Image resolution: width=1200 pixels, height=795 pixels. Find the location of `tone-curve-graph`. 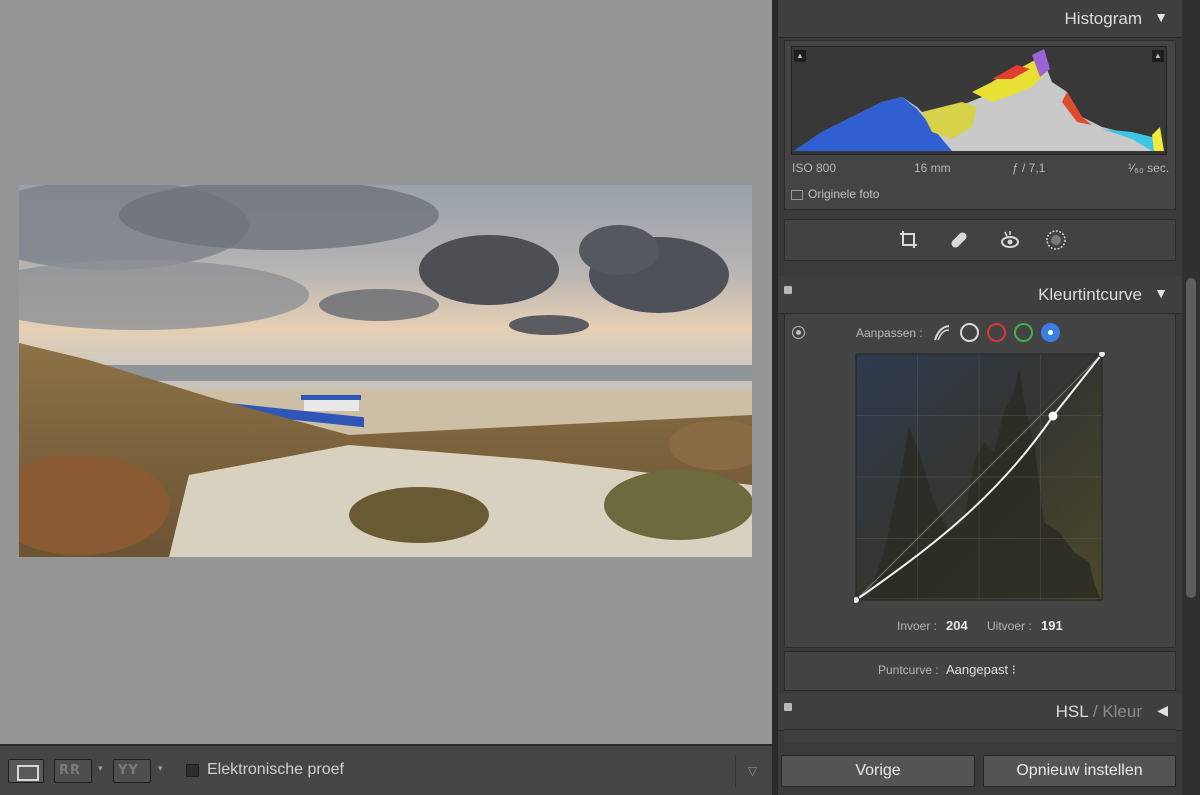

tone-curve-graph is located at coordinates (980, 478).